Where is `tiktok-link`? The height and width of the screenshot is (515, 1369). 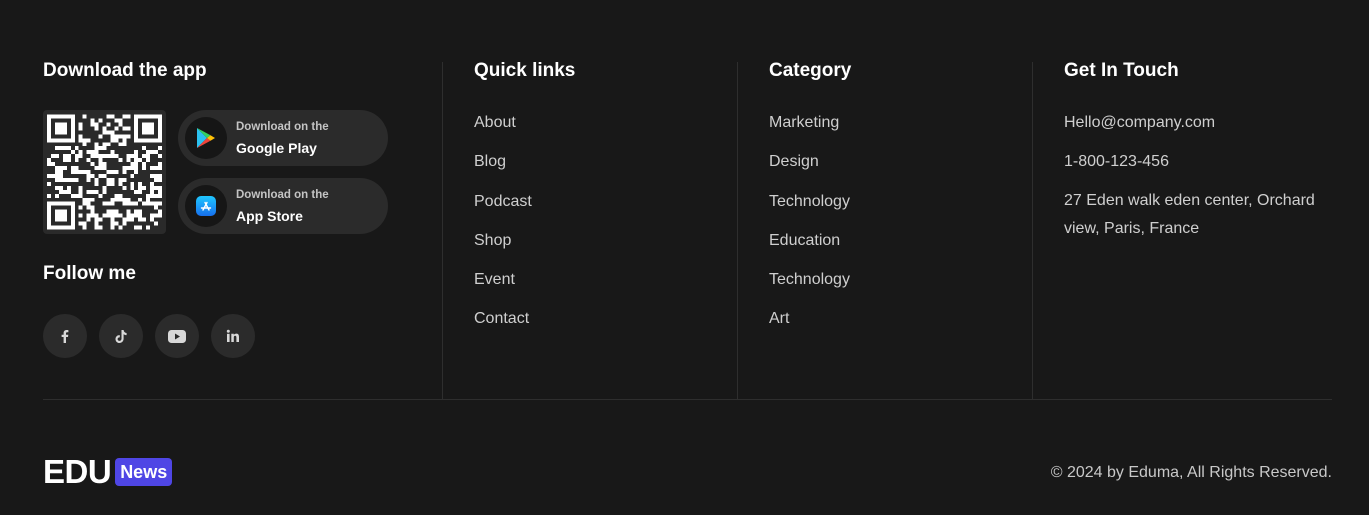 tiktok-link is located at coordinates (121, 336).